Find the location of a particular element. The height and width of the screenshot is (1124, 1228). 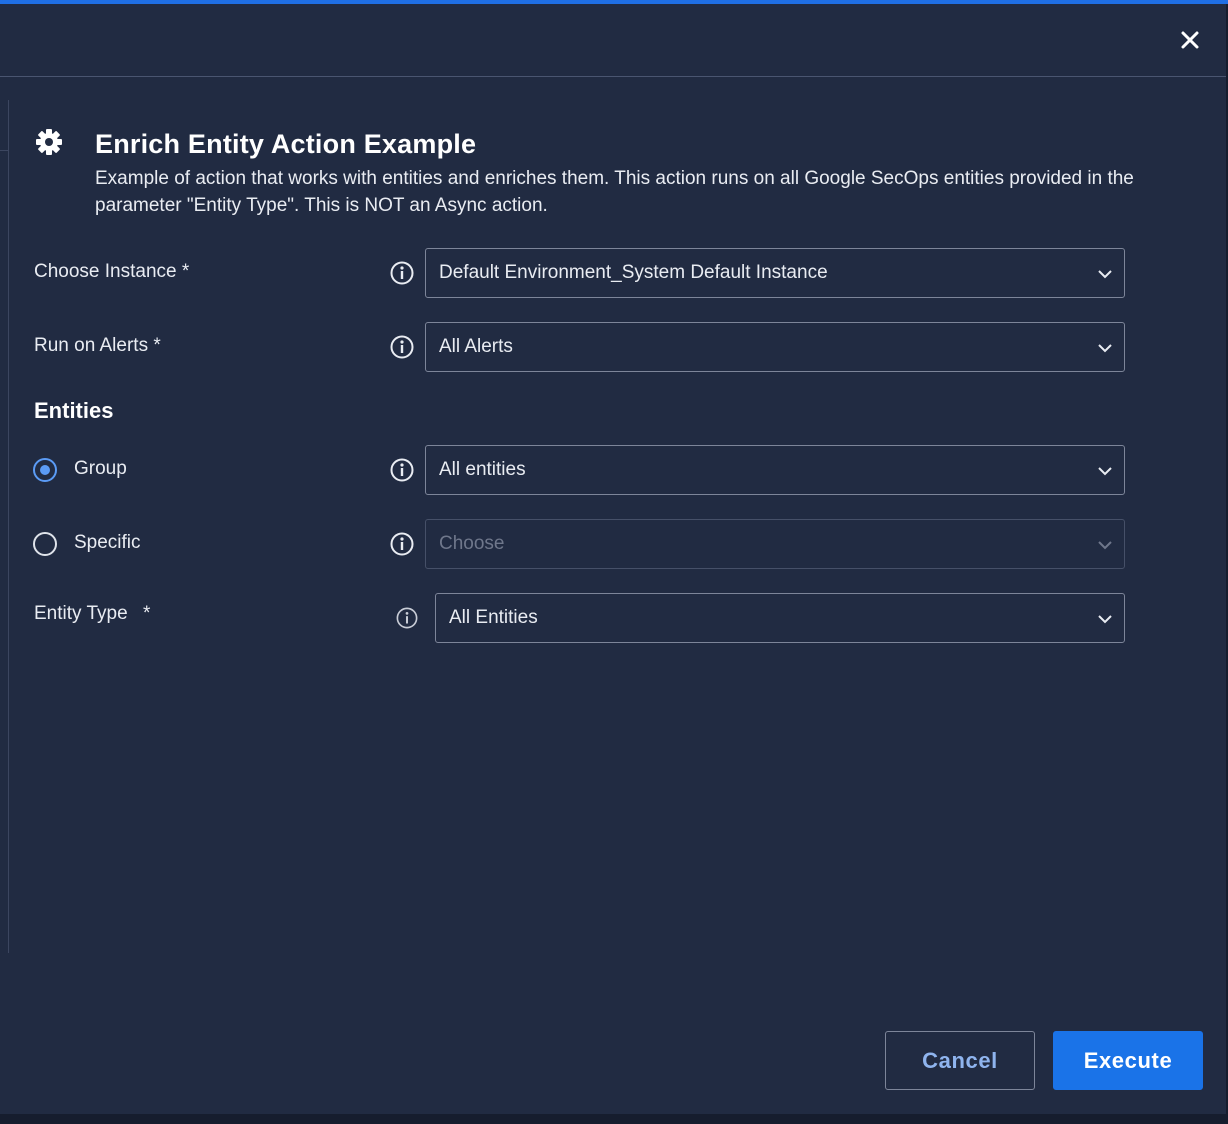

group-entities-value: All entities is located at coordinates (482, 469).